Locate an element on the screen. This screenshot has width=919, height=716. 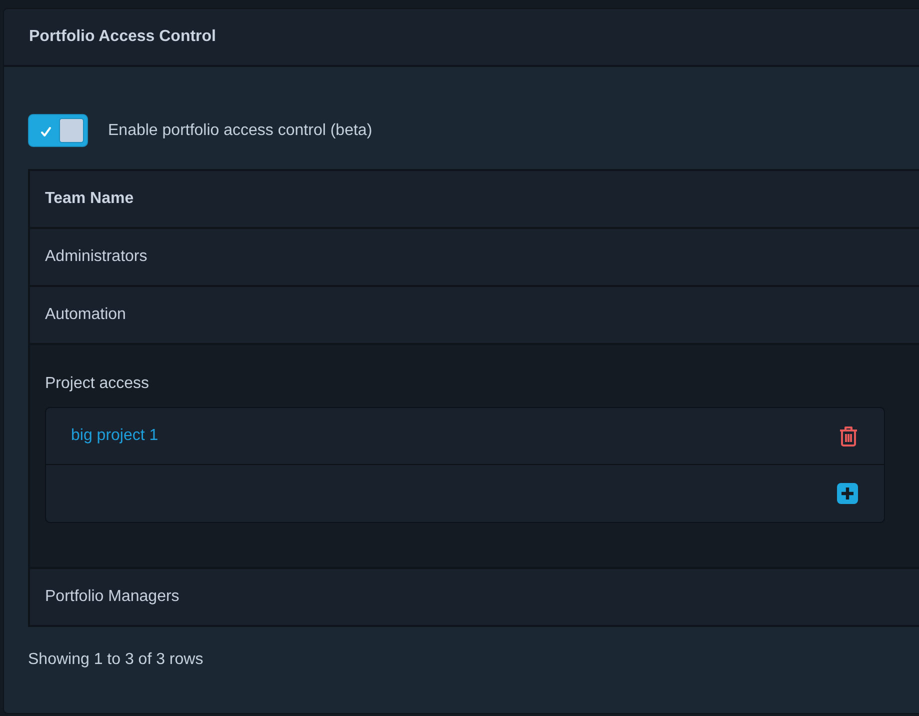
toggle-label: Enable portfolio access control (beta) is located at coordinates (240, 131).